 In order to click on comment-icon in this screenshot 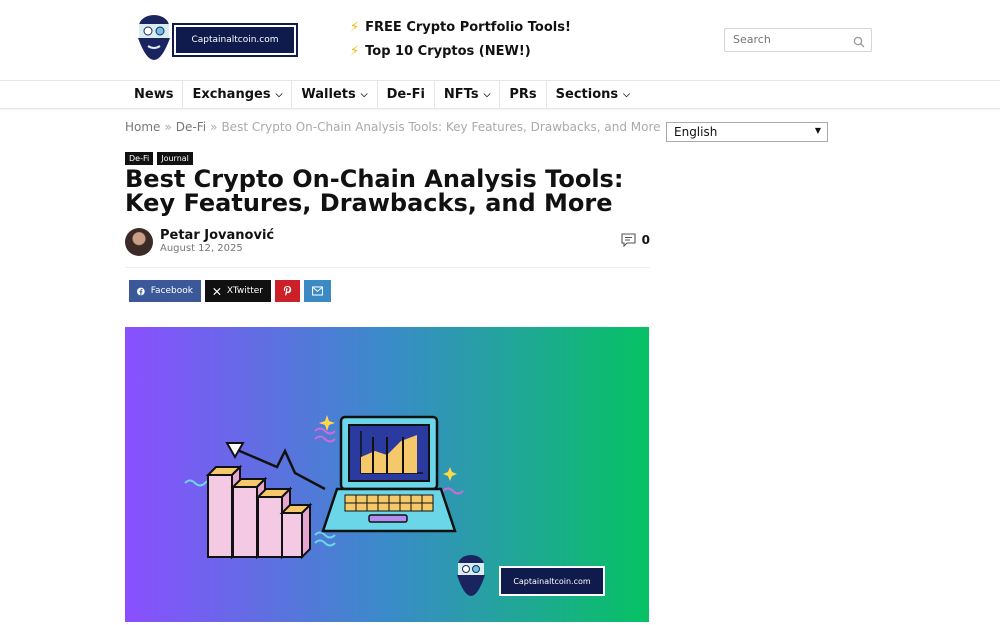, I will do `click(628, 240)`.